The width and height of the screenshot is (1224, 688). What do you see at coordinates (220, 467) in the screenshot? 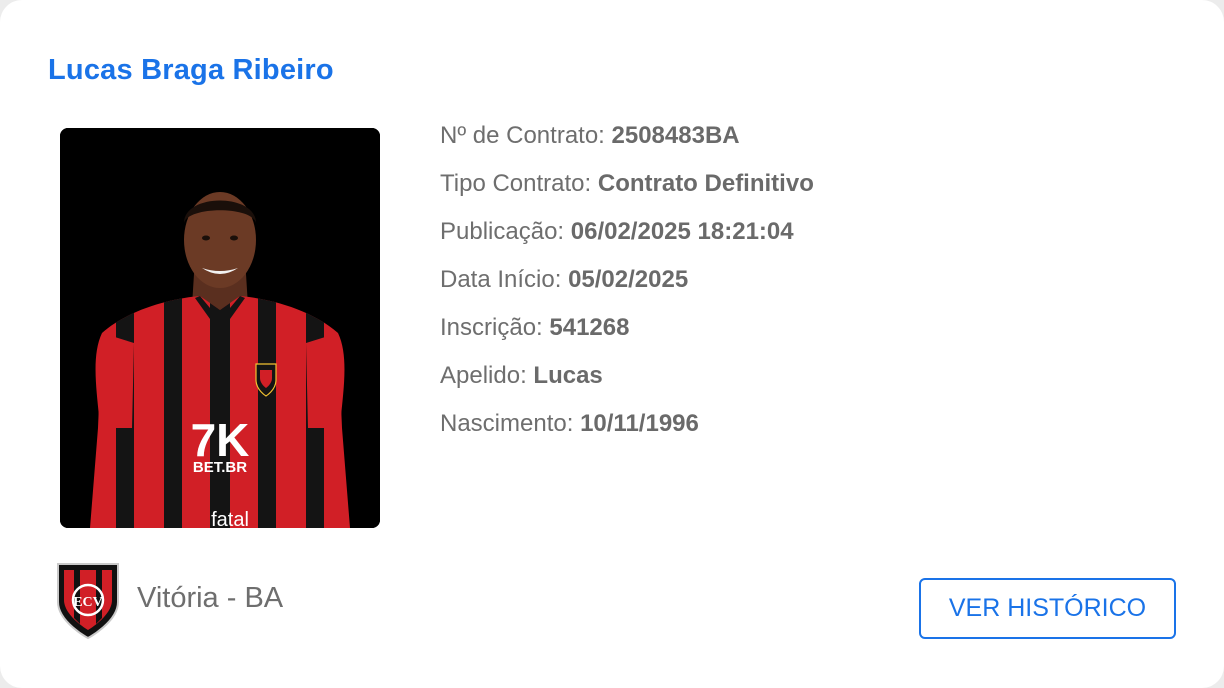
I see `shirt-sponsor-sub: BET.BR` at bounding box center [220, 467].